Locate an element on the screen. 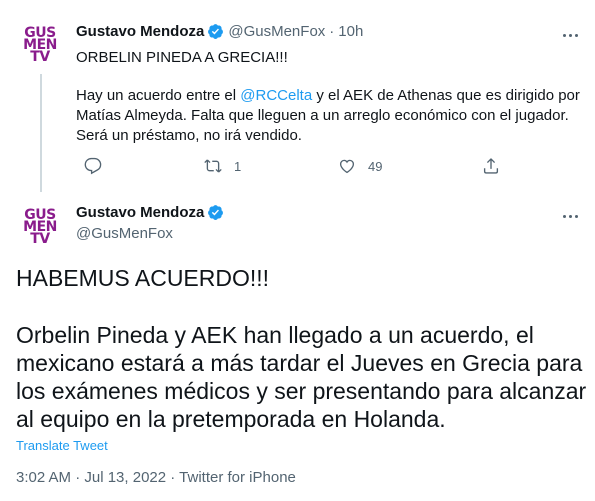 The height and width of the screenshot is (501, 595). share-button is located at coordinates (491, 166).